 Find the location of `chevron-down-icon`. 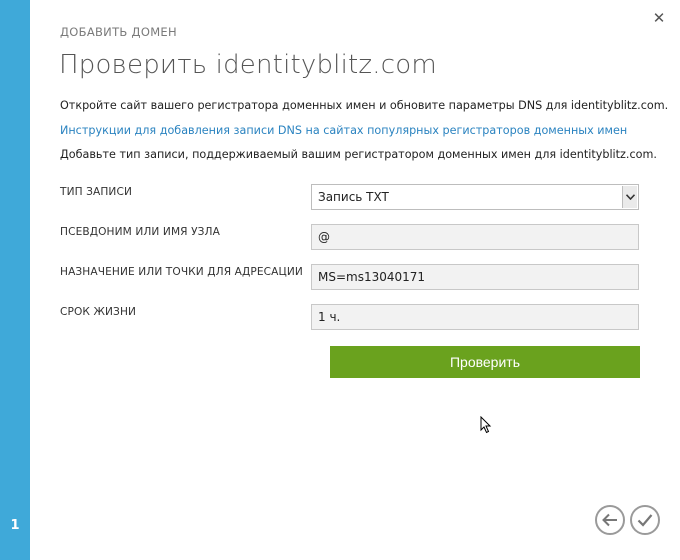

chevron-down-icon is located at coordinates (629, 197).